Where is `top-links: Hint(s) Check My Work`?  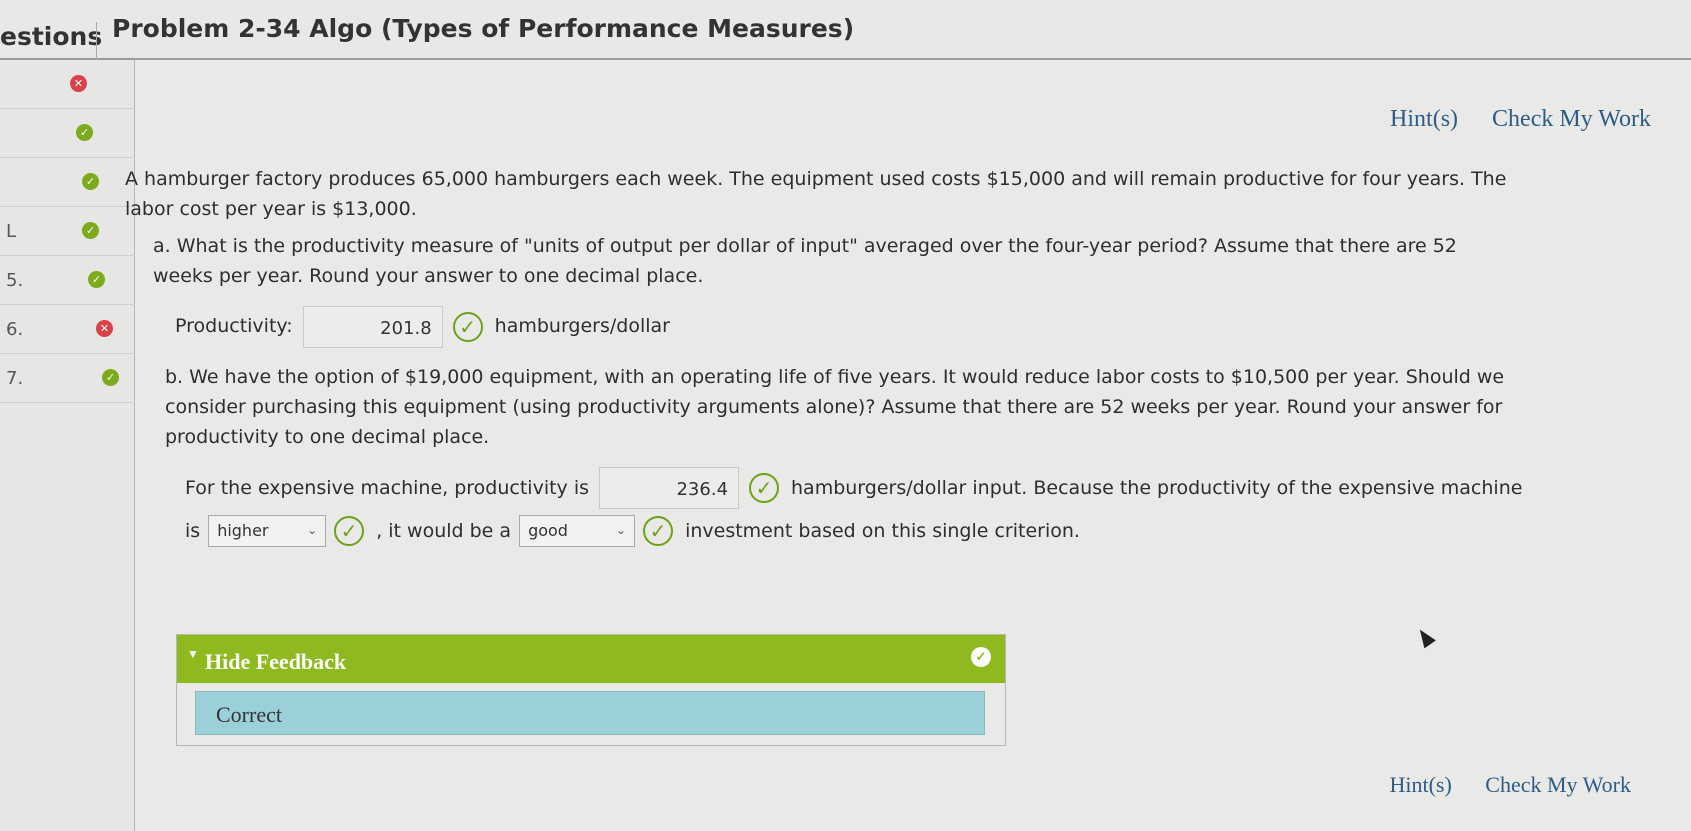 top-links: Hint(s) Check My Work is located at coordinates (1506, 119).